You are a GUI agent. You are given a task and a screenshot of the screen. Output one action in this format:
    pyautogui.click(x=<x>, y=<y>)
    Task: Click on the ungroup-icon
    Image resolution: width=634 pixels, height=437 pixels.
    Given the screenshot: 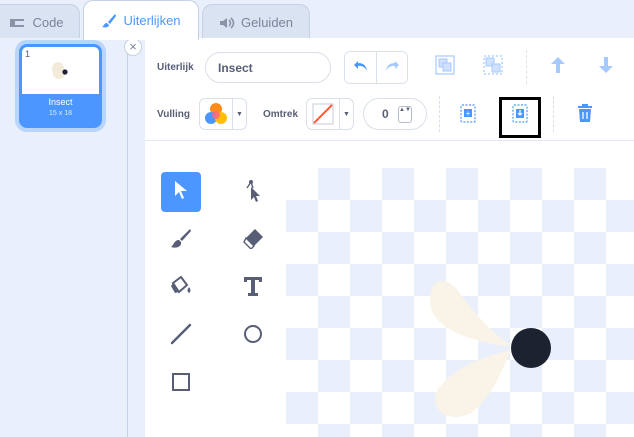 What is the action you would take?
    pyautogui.click(x=493, y=67)
    